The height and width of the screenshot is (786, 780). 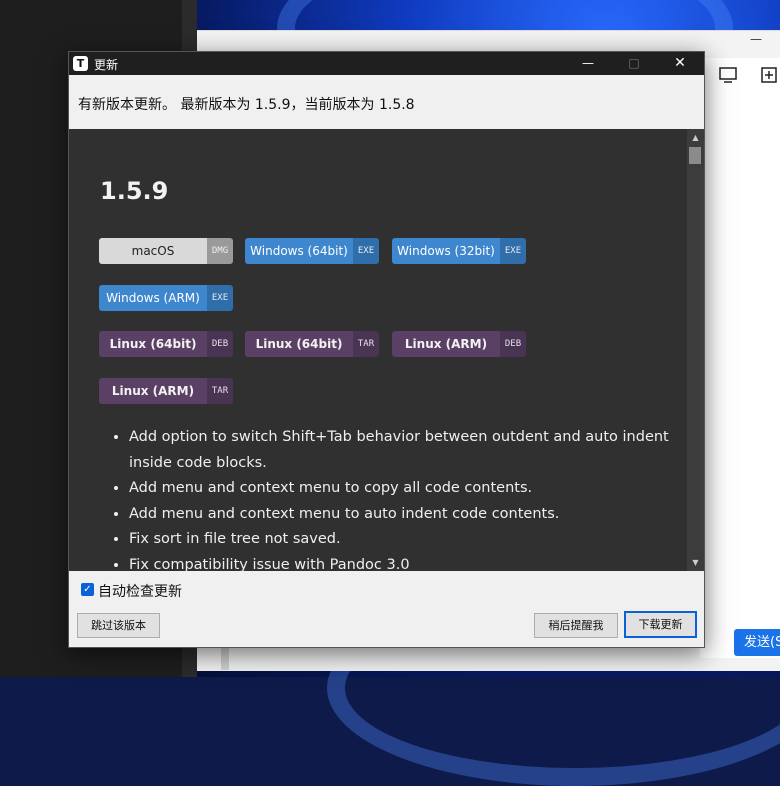 I want to click on download-linux-64-deb: Linux (64bit) DEB, so click(x=166, y=344).